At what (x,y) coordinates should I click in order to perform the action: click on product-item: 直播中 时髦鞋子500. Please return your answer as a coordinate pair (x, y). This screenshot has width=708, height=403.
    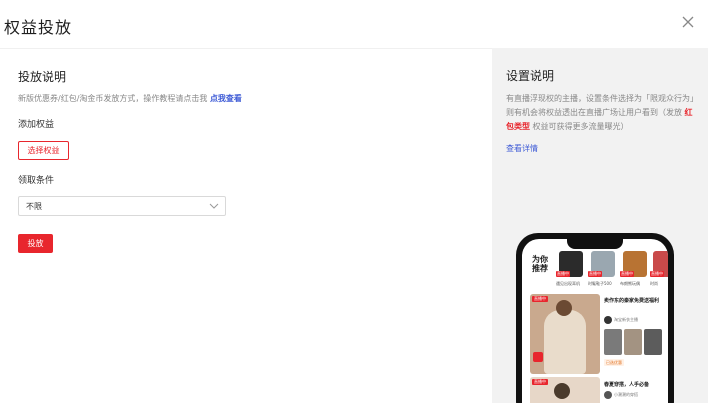
    Looking at the image, I should click on (603, 271).